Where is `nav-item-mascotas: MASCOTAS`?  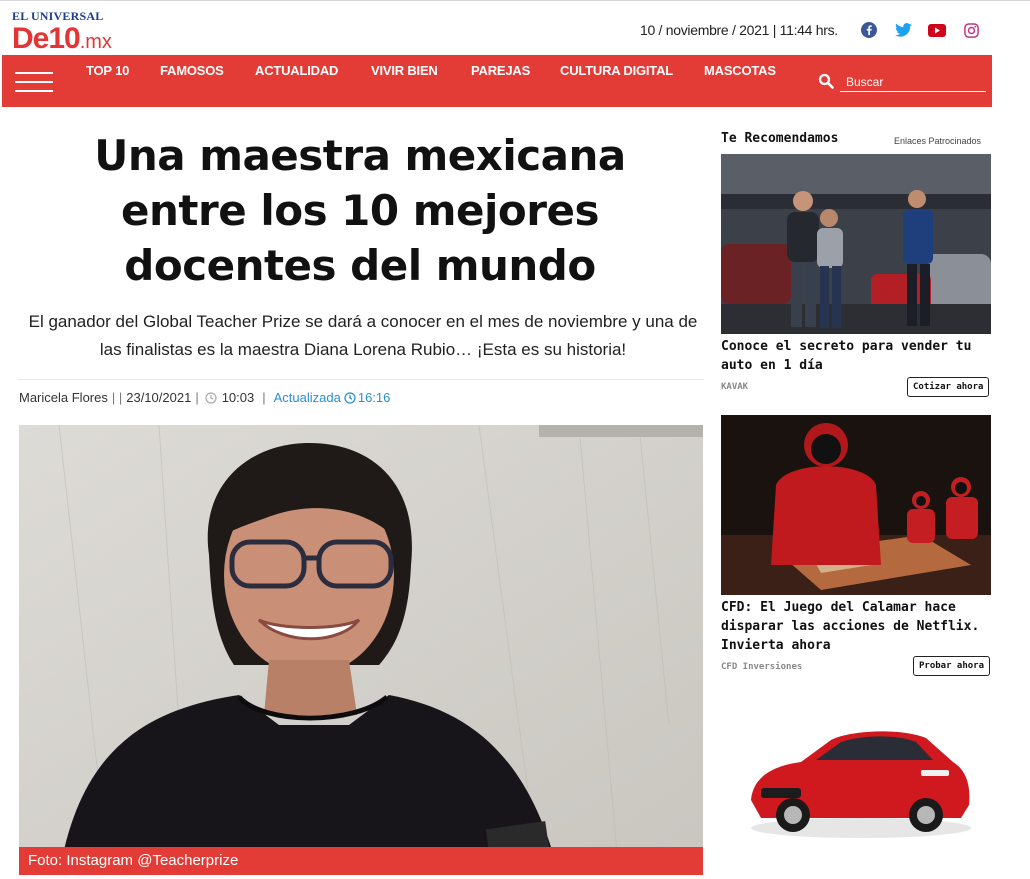 nav-item-mascotas: MASCOTAS is located at coordinates (740, 70).